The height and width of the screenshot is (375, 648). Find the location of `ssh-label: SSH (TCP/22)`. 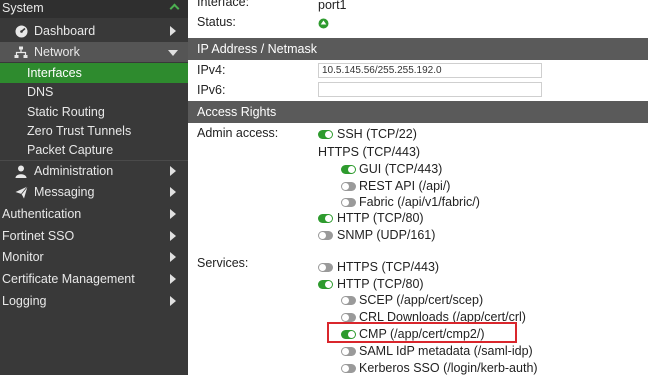

ssh-label: SSH (TCP/22) is located at coordinates (377, 134).